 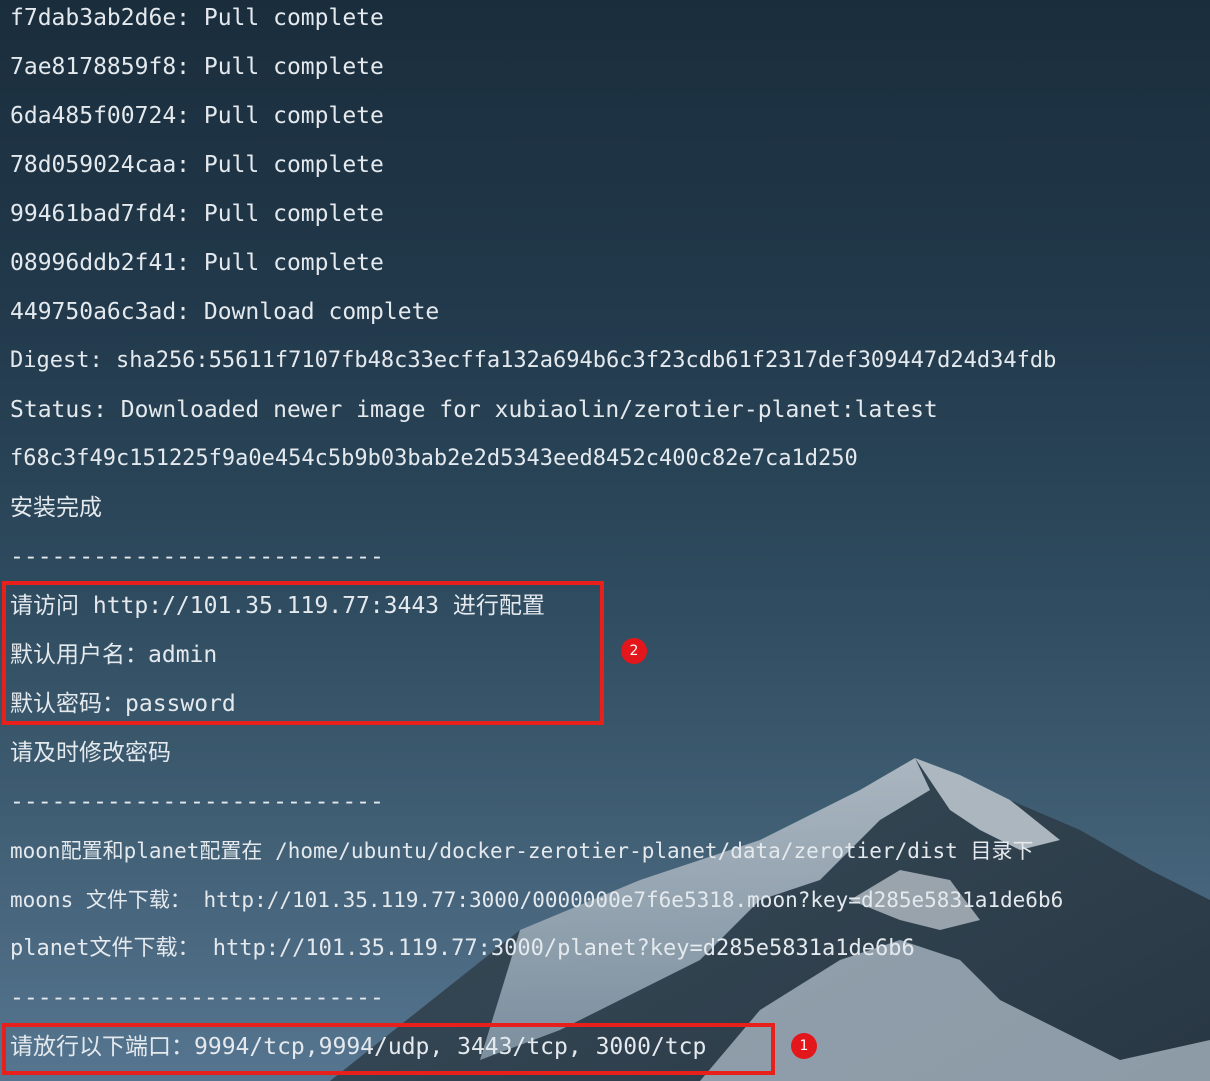 I want to click on terminal-line: 99461bad7fd4: Pull complete, so click(x=197, y=214).